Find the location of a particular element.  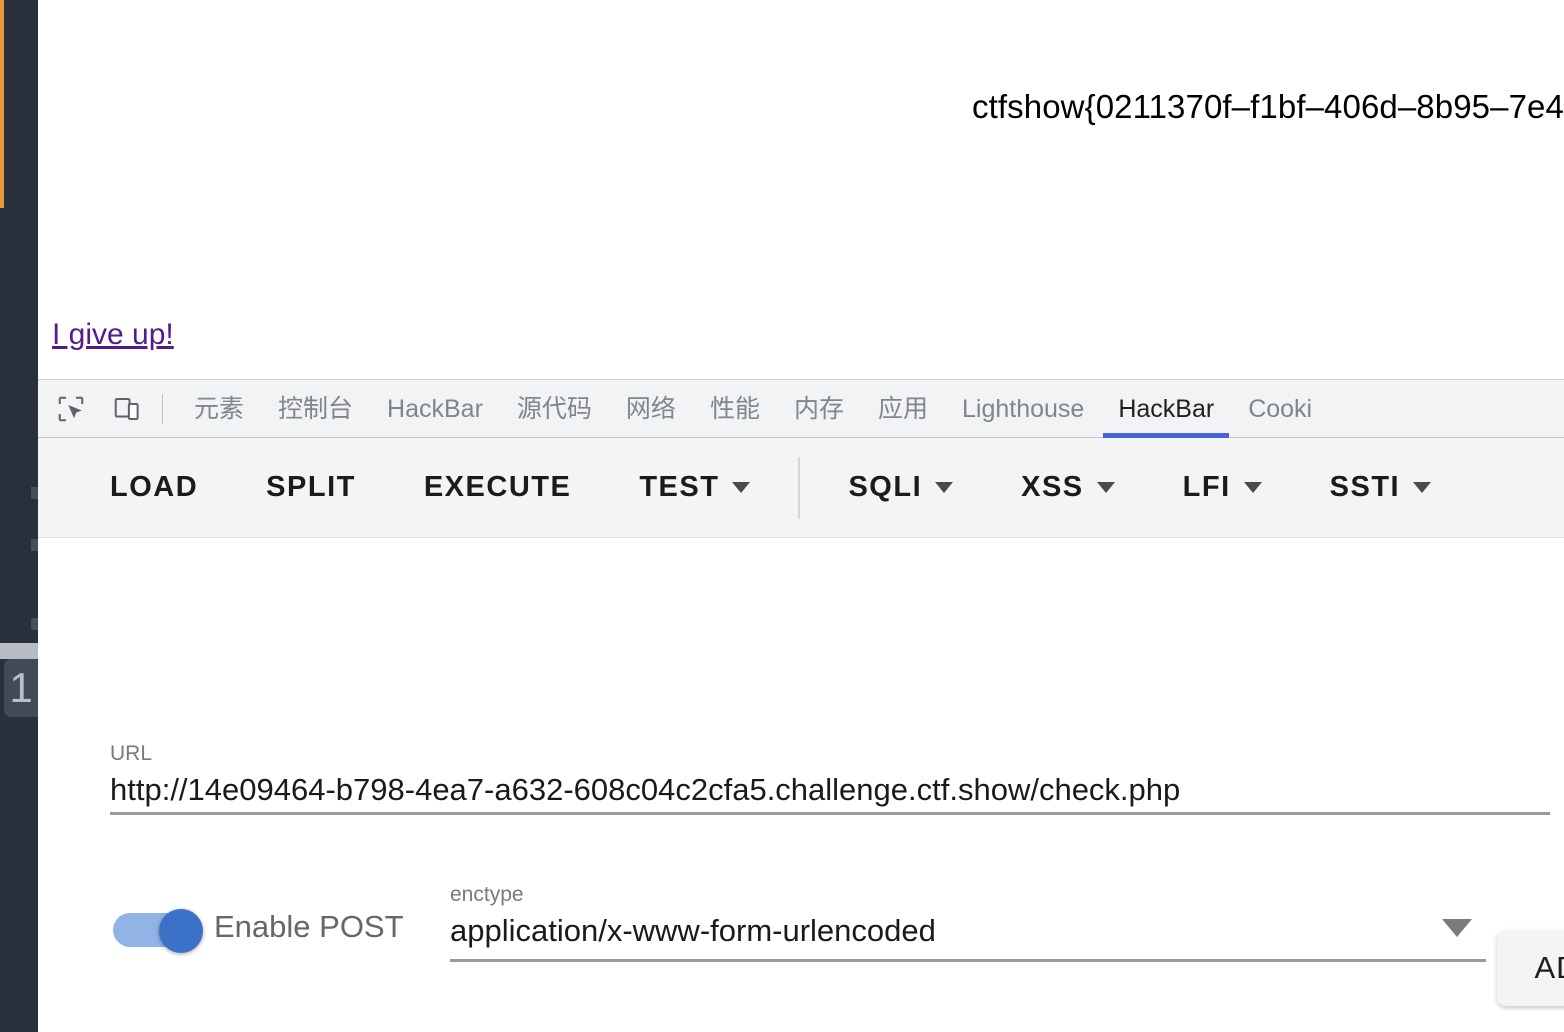

hackbar-execute-label: EXECUTE is located at coordinates (497, 487).